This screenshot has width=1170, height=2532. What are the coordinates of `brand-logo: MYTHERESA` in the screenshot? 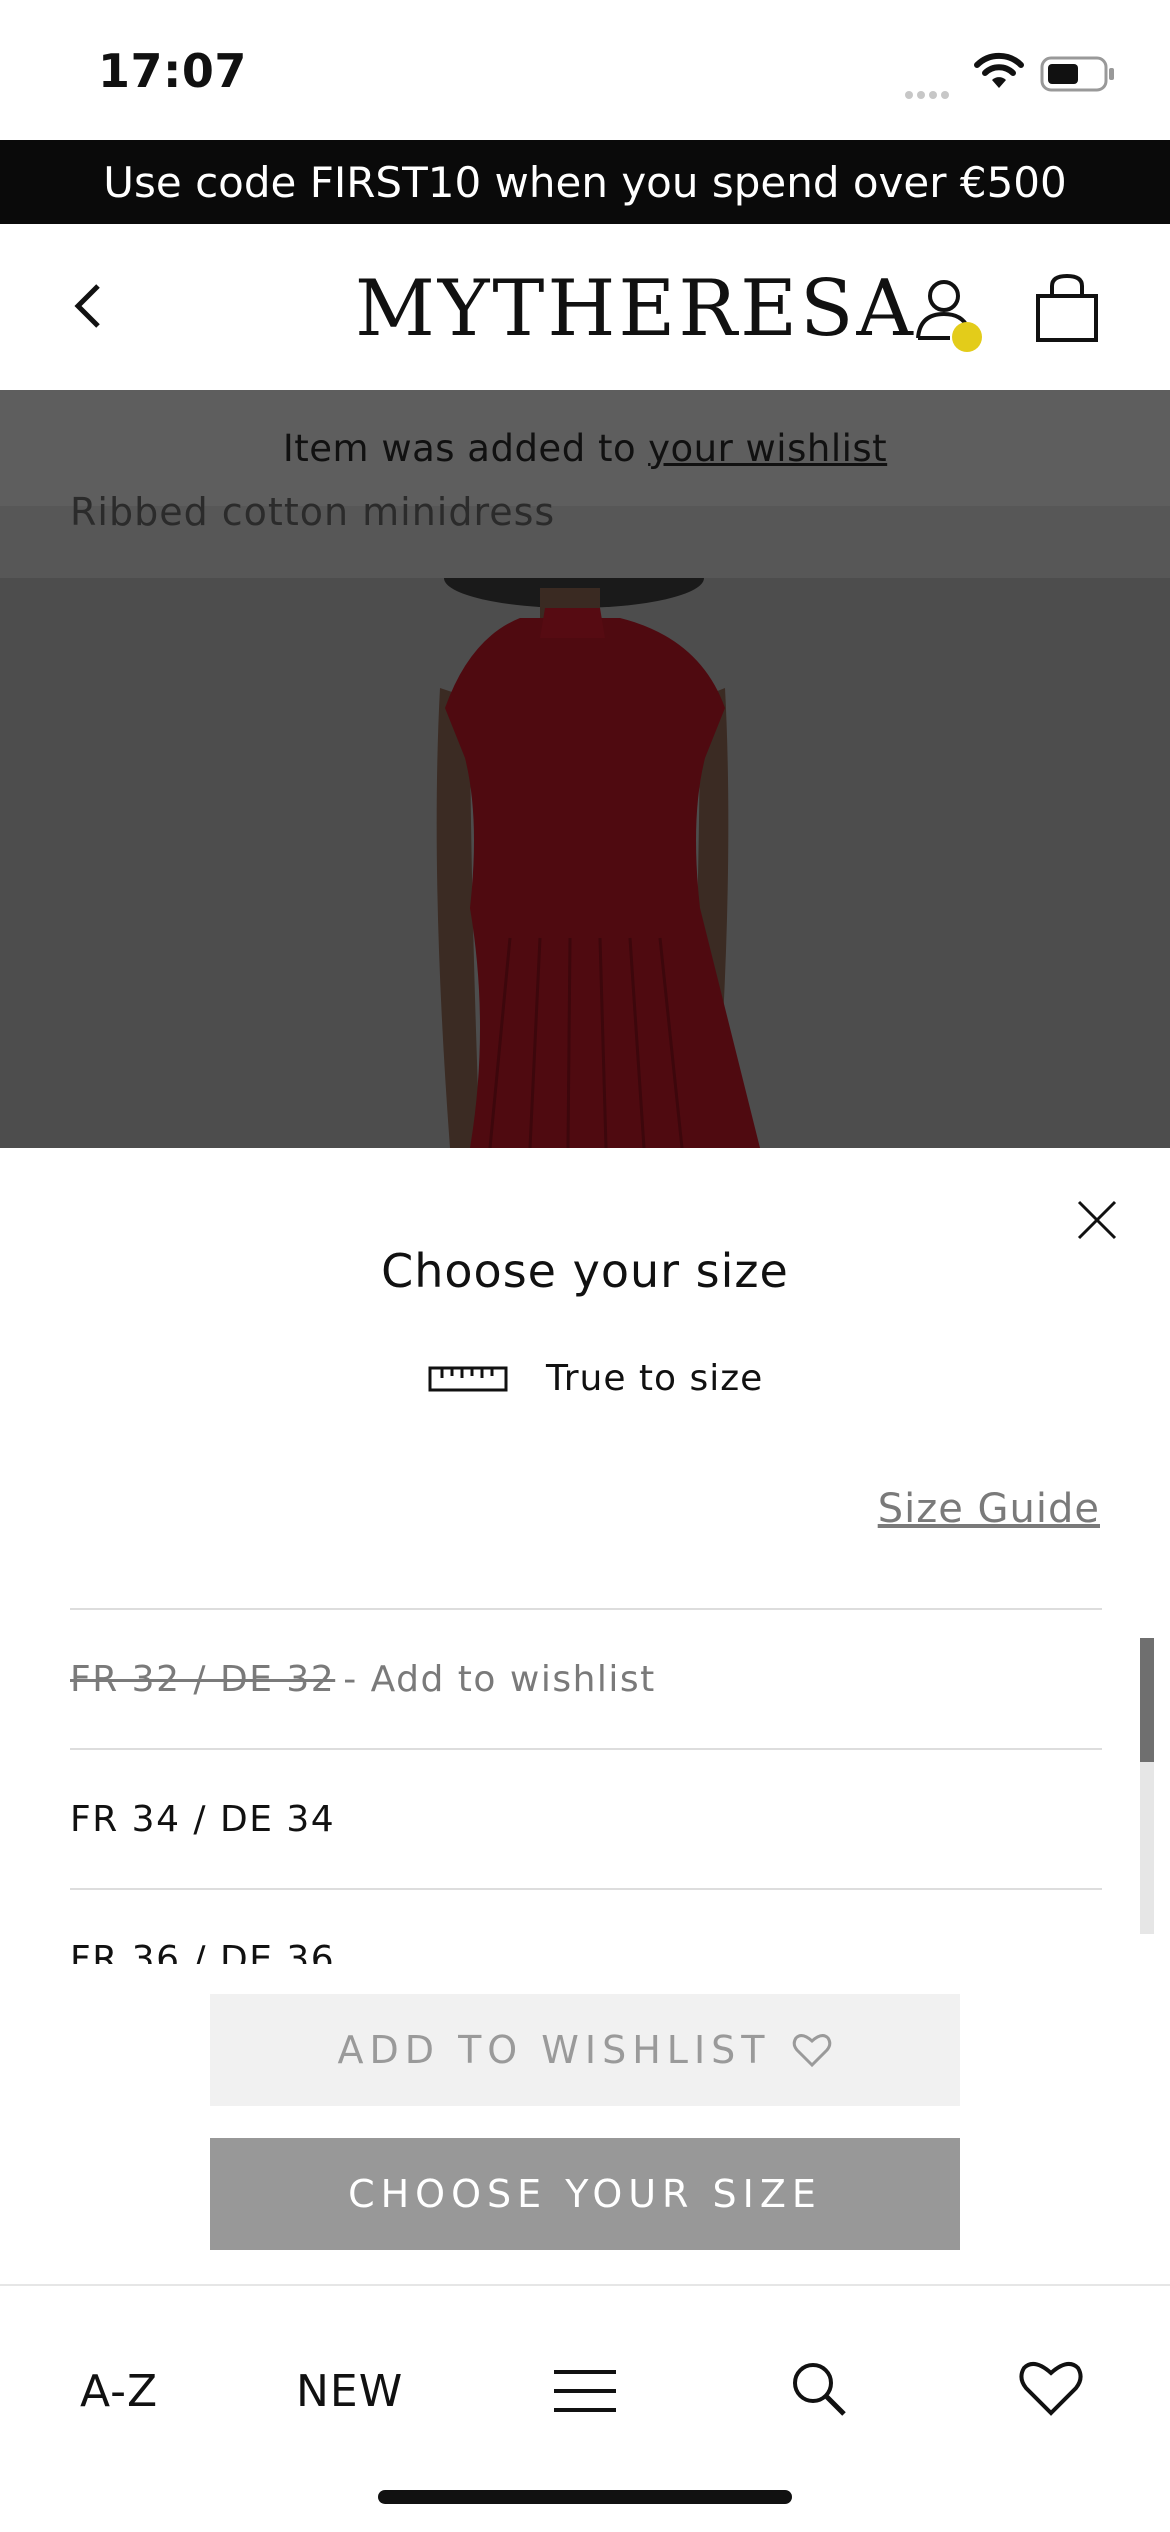 It's located at (635, 309).